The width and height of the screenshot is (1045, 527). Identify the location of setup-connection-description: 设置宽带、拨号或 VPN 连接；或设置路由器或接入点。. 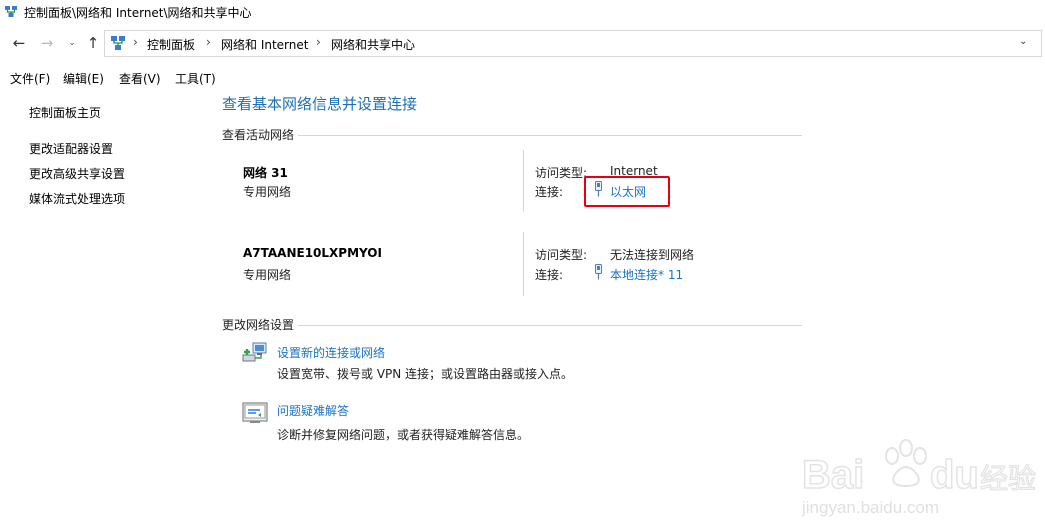
(425, 374).